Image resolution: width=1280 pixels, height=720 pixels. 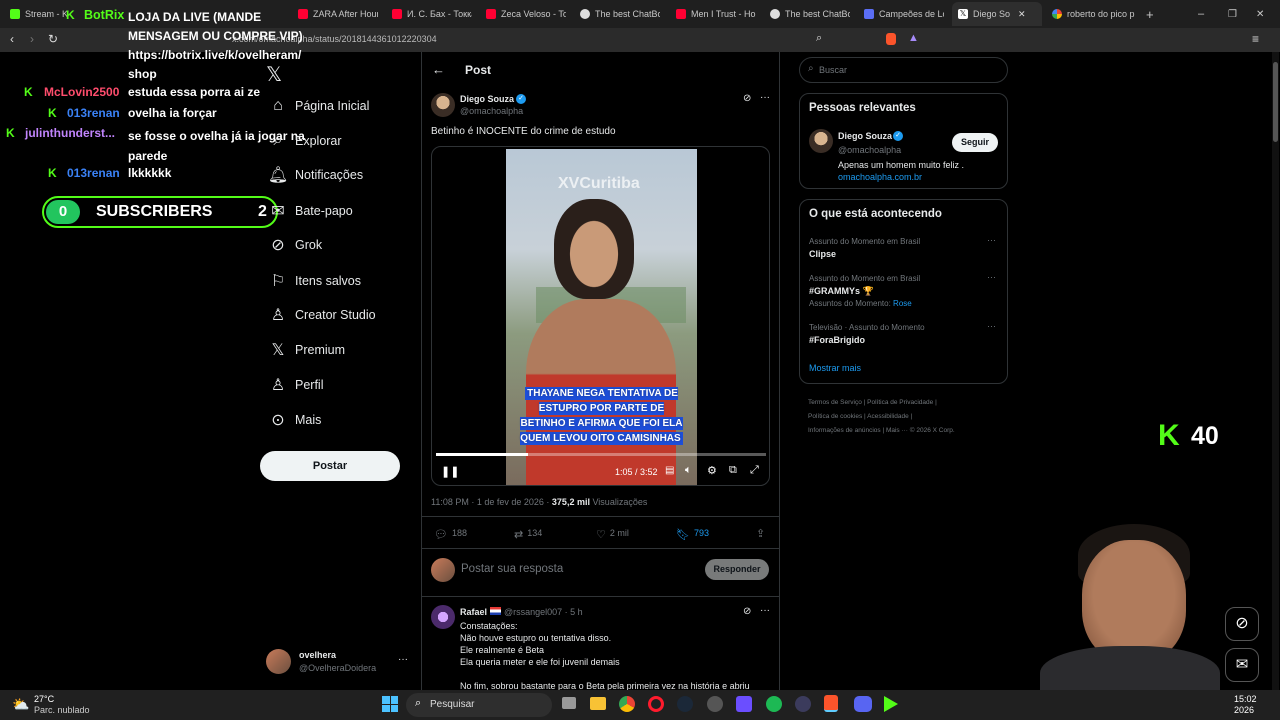 I want to click on scrollbar-thumb, so click(x=1275, y=102).